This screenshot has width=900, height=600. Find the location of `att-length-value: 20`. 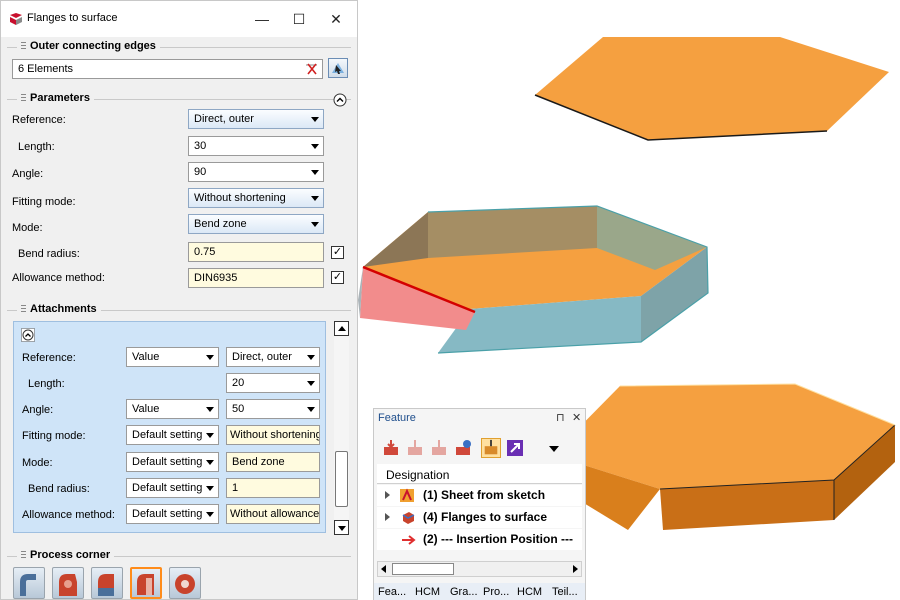

att-length-value: 20 is located at coordinates (238, 383).